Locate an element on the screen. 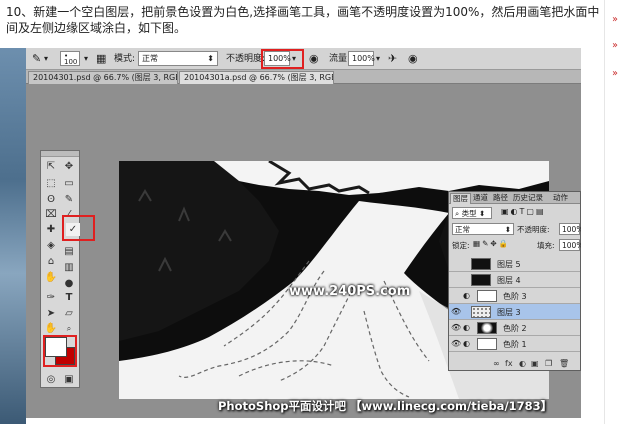 The width and height of the screenshot is (627, 424). filter-icons: ▣◐T▢▤ is located at coordinates (523, 211).